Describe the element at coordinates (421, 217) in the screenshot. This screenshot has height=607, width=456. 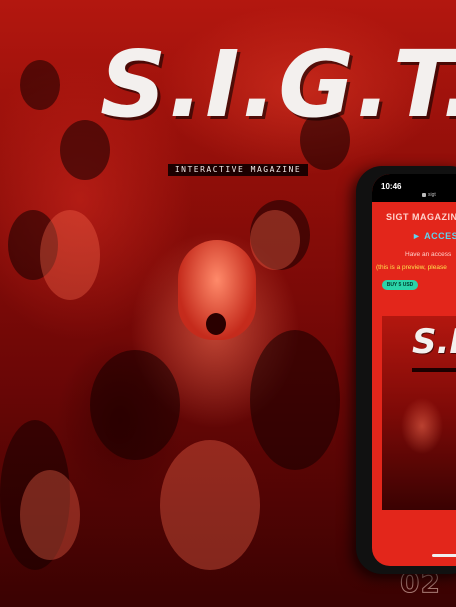
I see `magazine-heading: SIGT MAGAZIN` at that location.